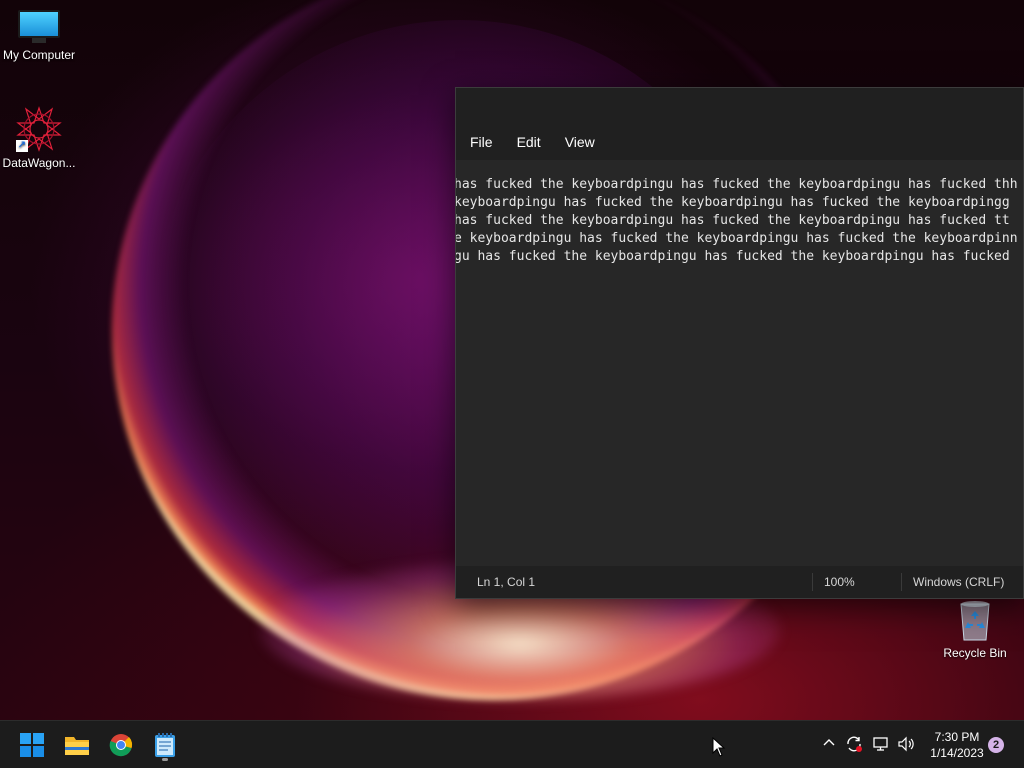 The height and width of the screenshot is (768, 1024). What do you see at coordinates (739, 106) in the screenshot?
I see `window-titlebar` at bounding box center [739, 106].